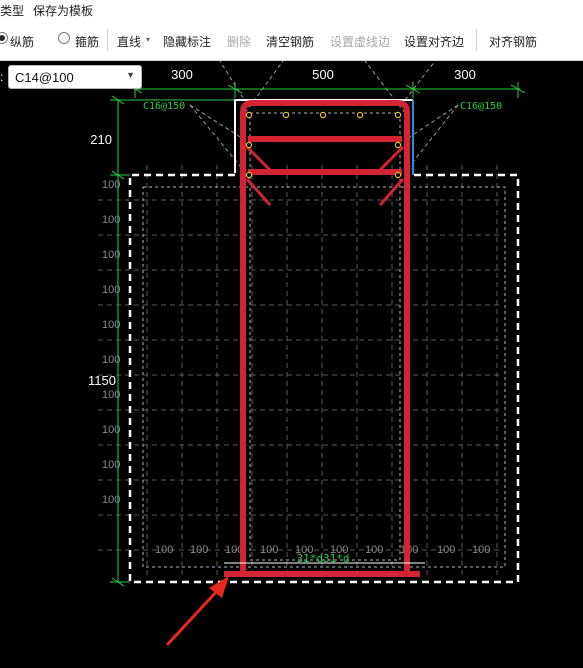 The image size is (583, 668). I want to click on dim-top-left: 300, so click(182, 74).